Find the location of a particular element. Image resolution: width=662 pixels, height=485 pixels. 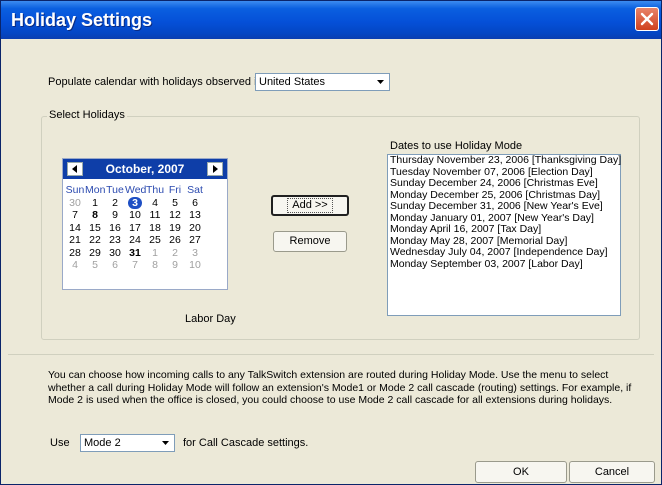

weekday-label: Tue is located at coordinates (115, 190).